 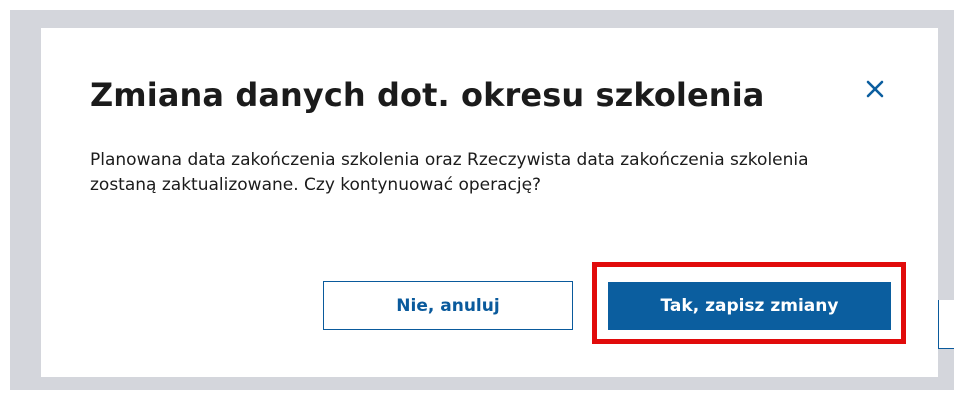 What do you see at coordinates (946, 324) in the screenshot?
I see `background-page-edge` at bounding box center [946, 324].